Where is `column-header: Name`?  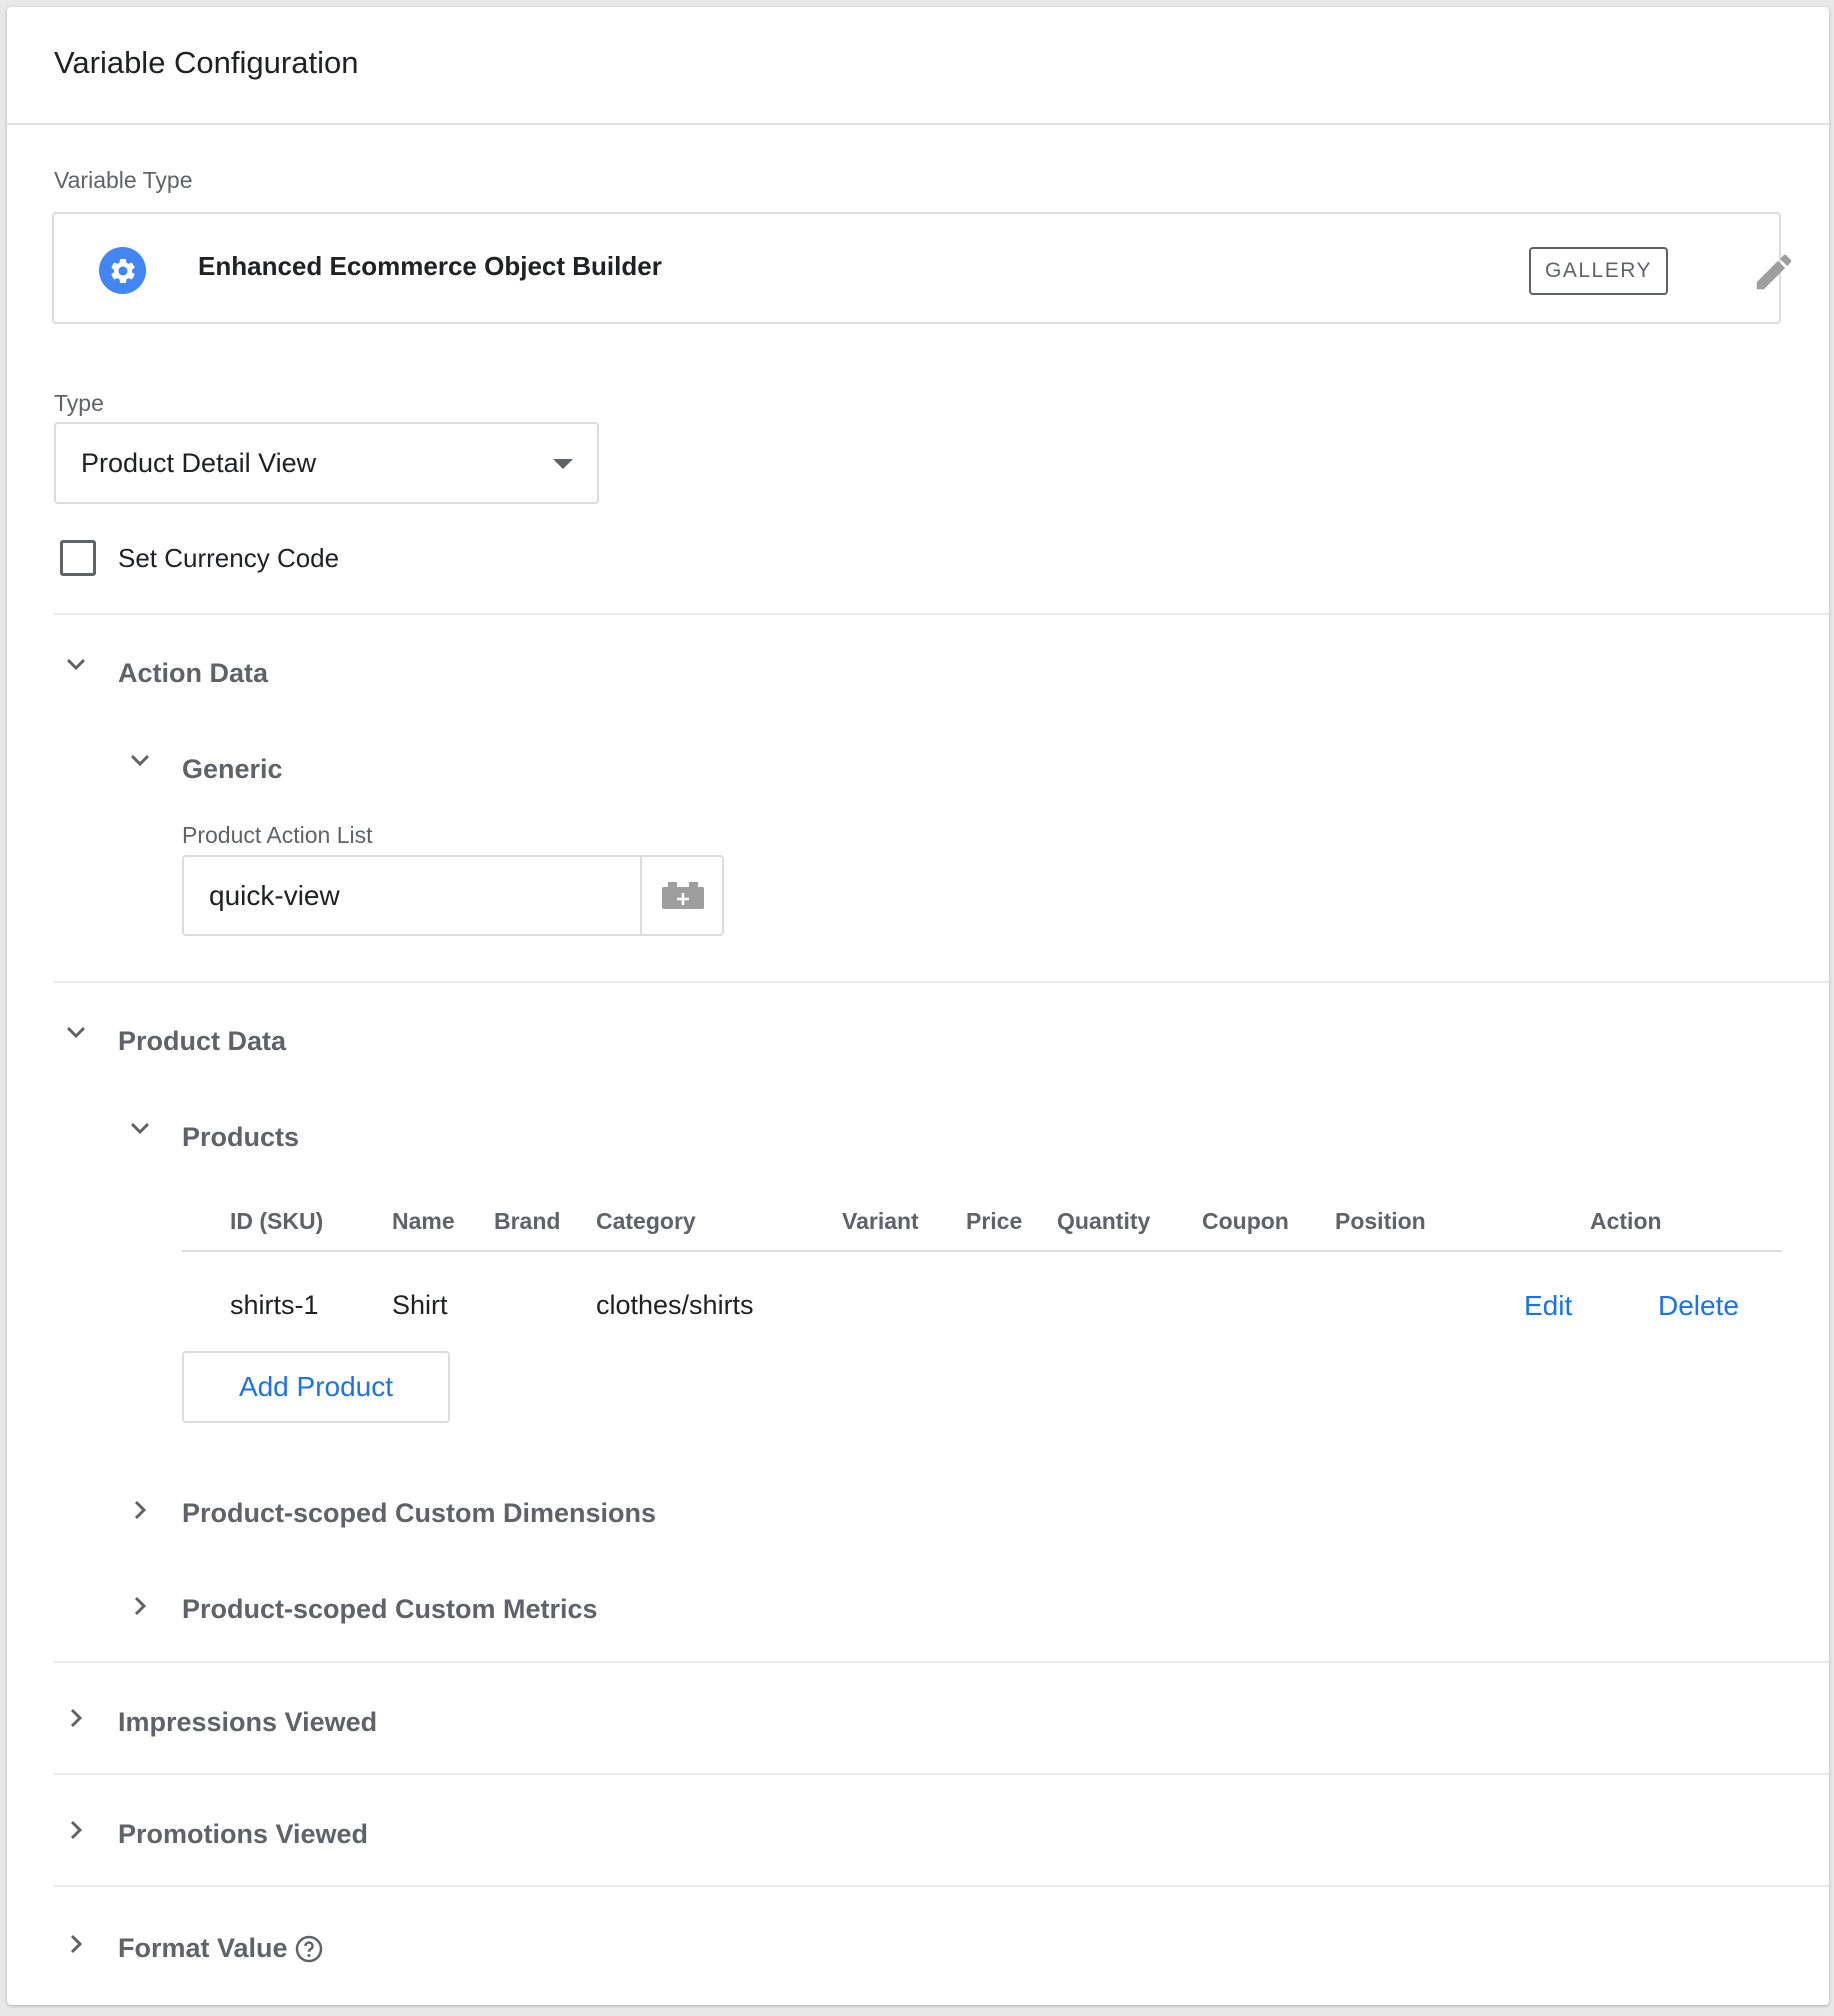
column-header: Name is located at coordinates (423, 1221).